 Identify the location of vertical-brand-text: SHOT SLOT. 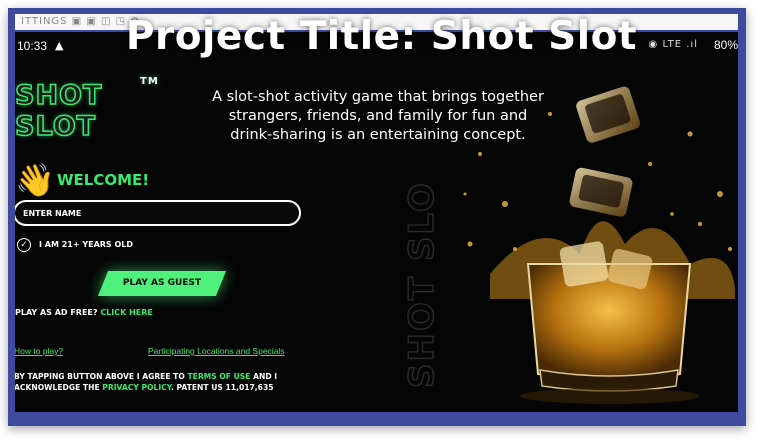
(422, 285).